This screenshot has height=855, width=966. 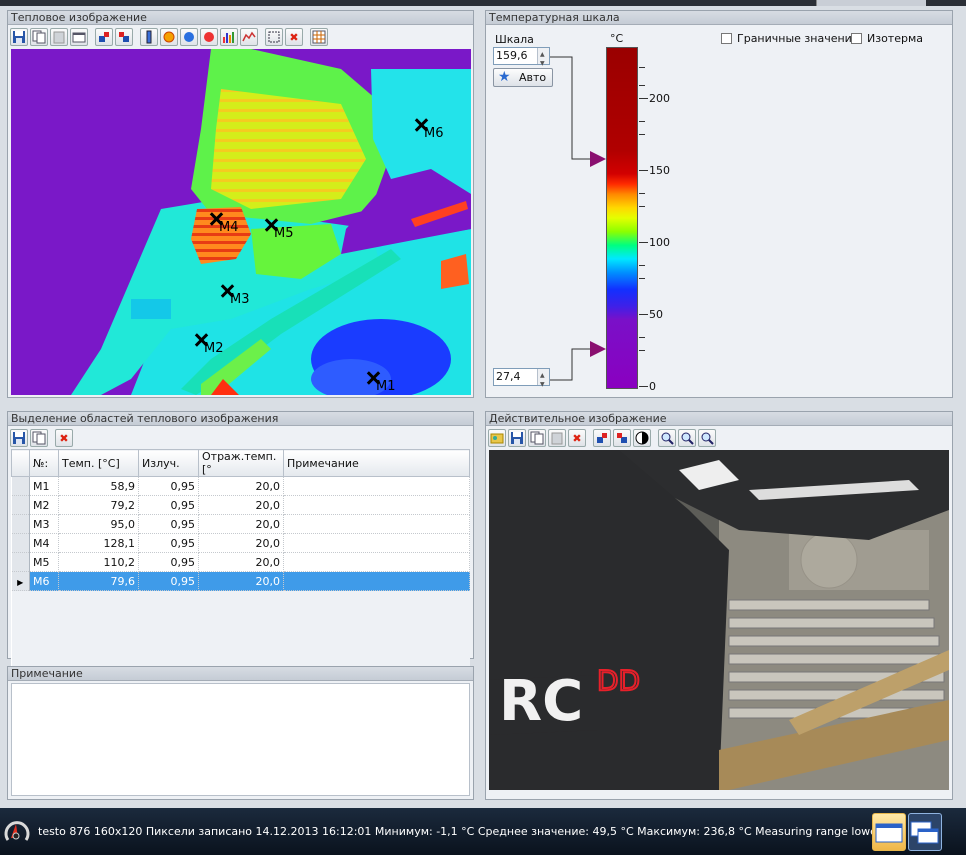 What do you see at coordinates (149, 37) in the screenshot?
I see `thermometer-icon` at bounding box center [149, 37].